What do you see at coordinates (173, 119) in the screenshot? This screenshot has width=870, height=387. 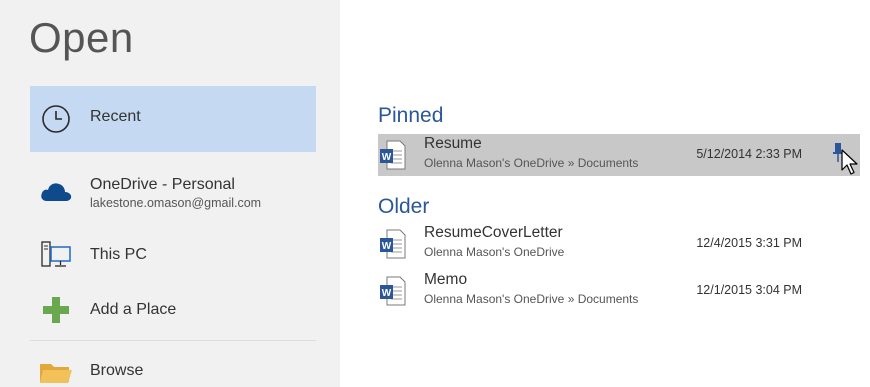 I see `nav-recent: Recent` at bounding box center [173, 119].